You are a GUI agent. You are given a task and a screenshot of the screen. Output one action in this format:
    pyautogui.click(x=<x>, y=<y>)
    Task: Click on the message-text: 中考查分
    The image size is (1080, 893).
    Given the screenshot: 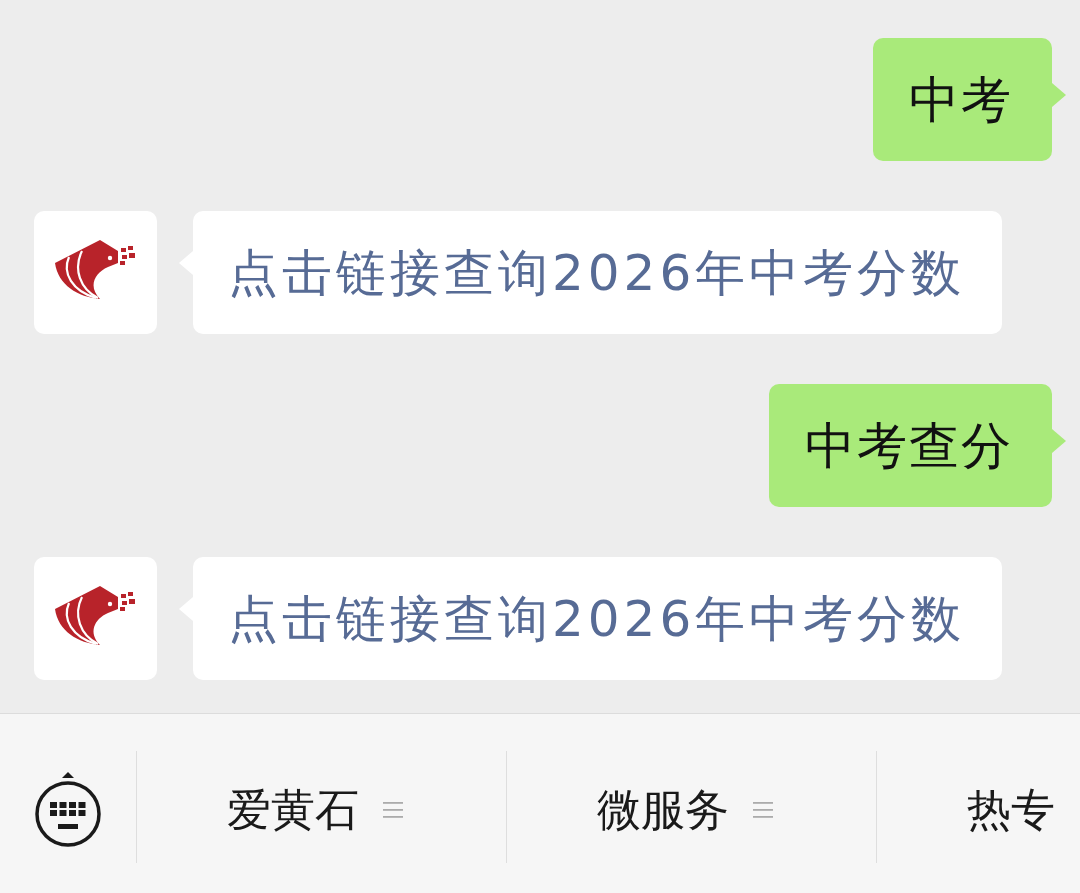 What is the action you would take?
    pyautogui.click(x=909, y=445)
    